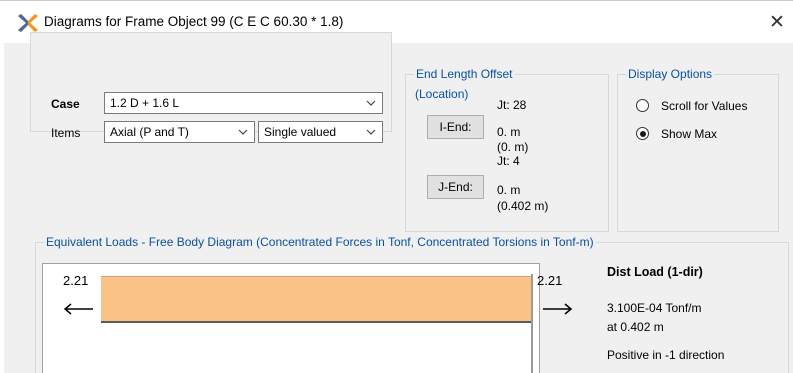 The width and height of the screenshot is (793, 373). I want to click on valued-select: Single valued, so click(320, 132).